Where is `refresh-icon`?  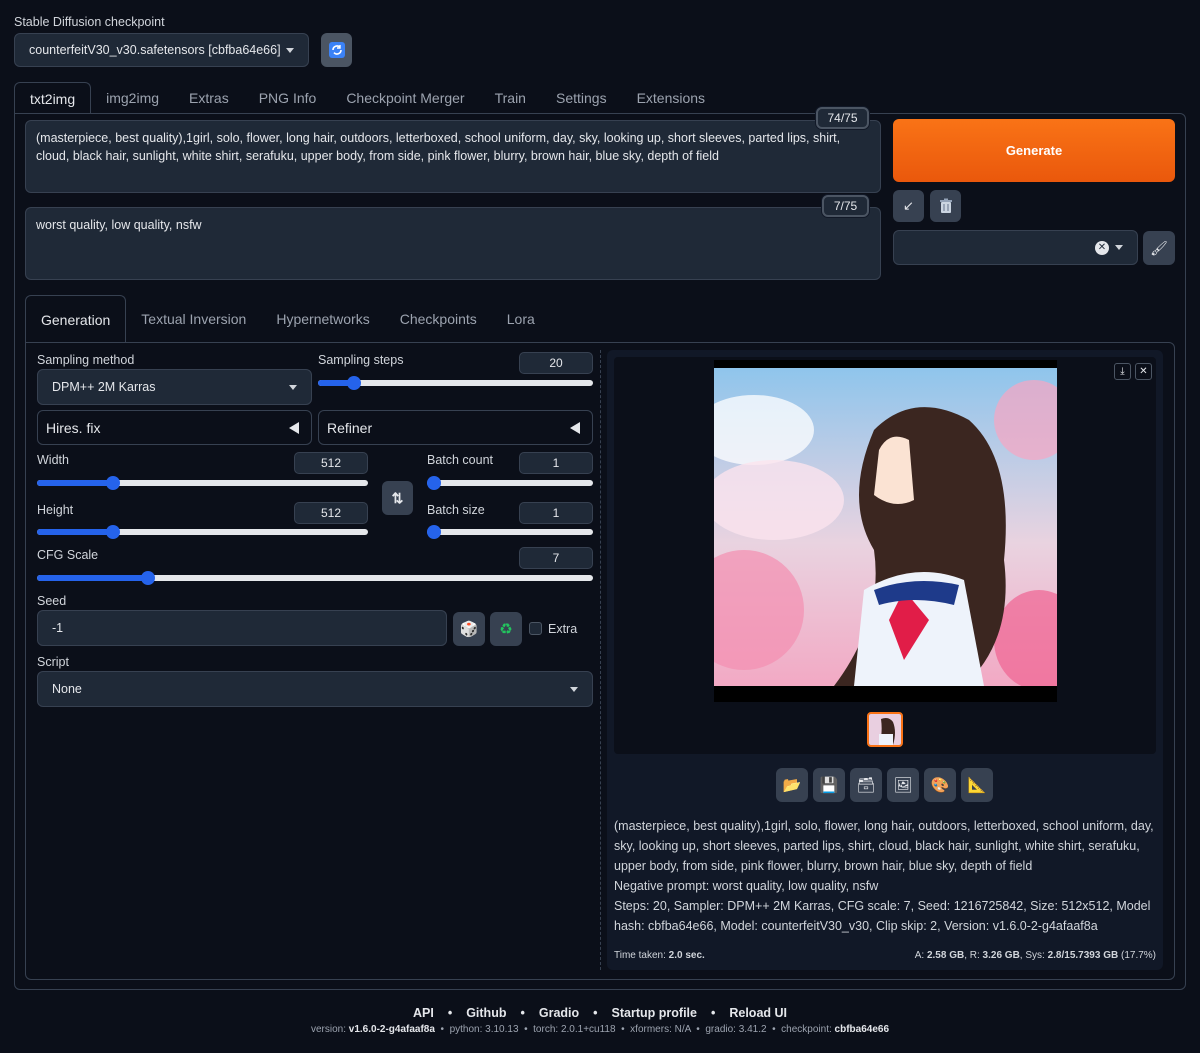 refresh-icon is located at coordinates (336, 50).